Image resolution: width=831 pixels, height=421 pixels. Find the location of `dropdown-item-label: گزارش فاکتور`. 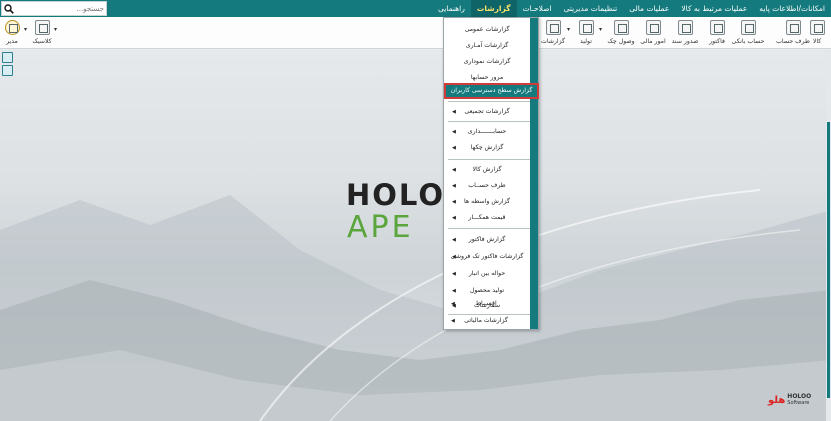

dropdown-item-label: گزارش فاکتور is located at coordinates (487, 239).